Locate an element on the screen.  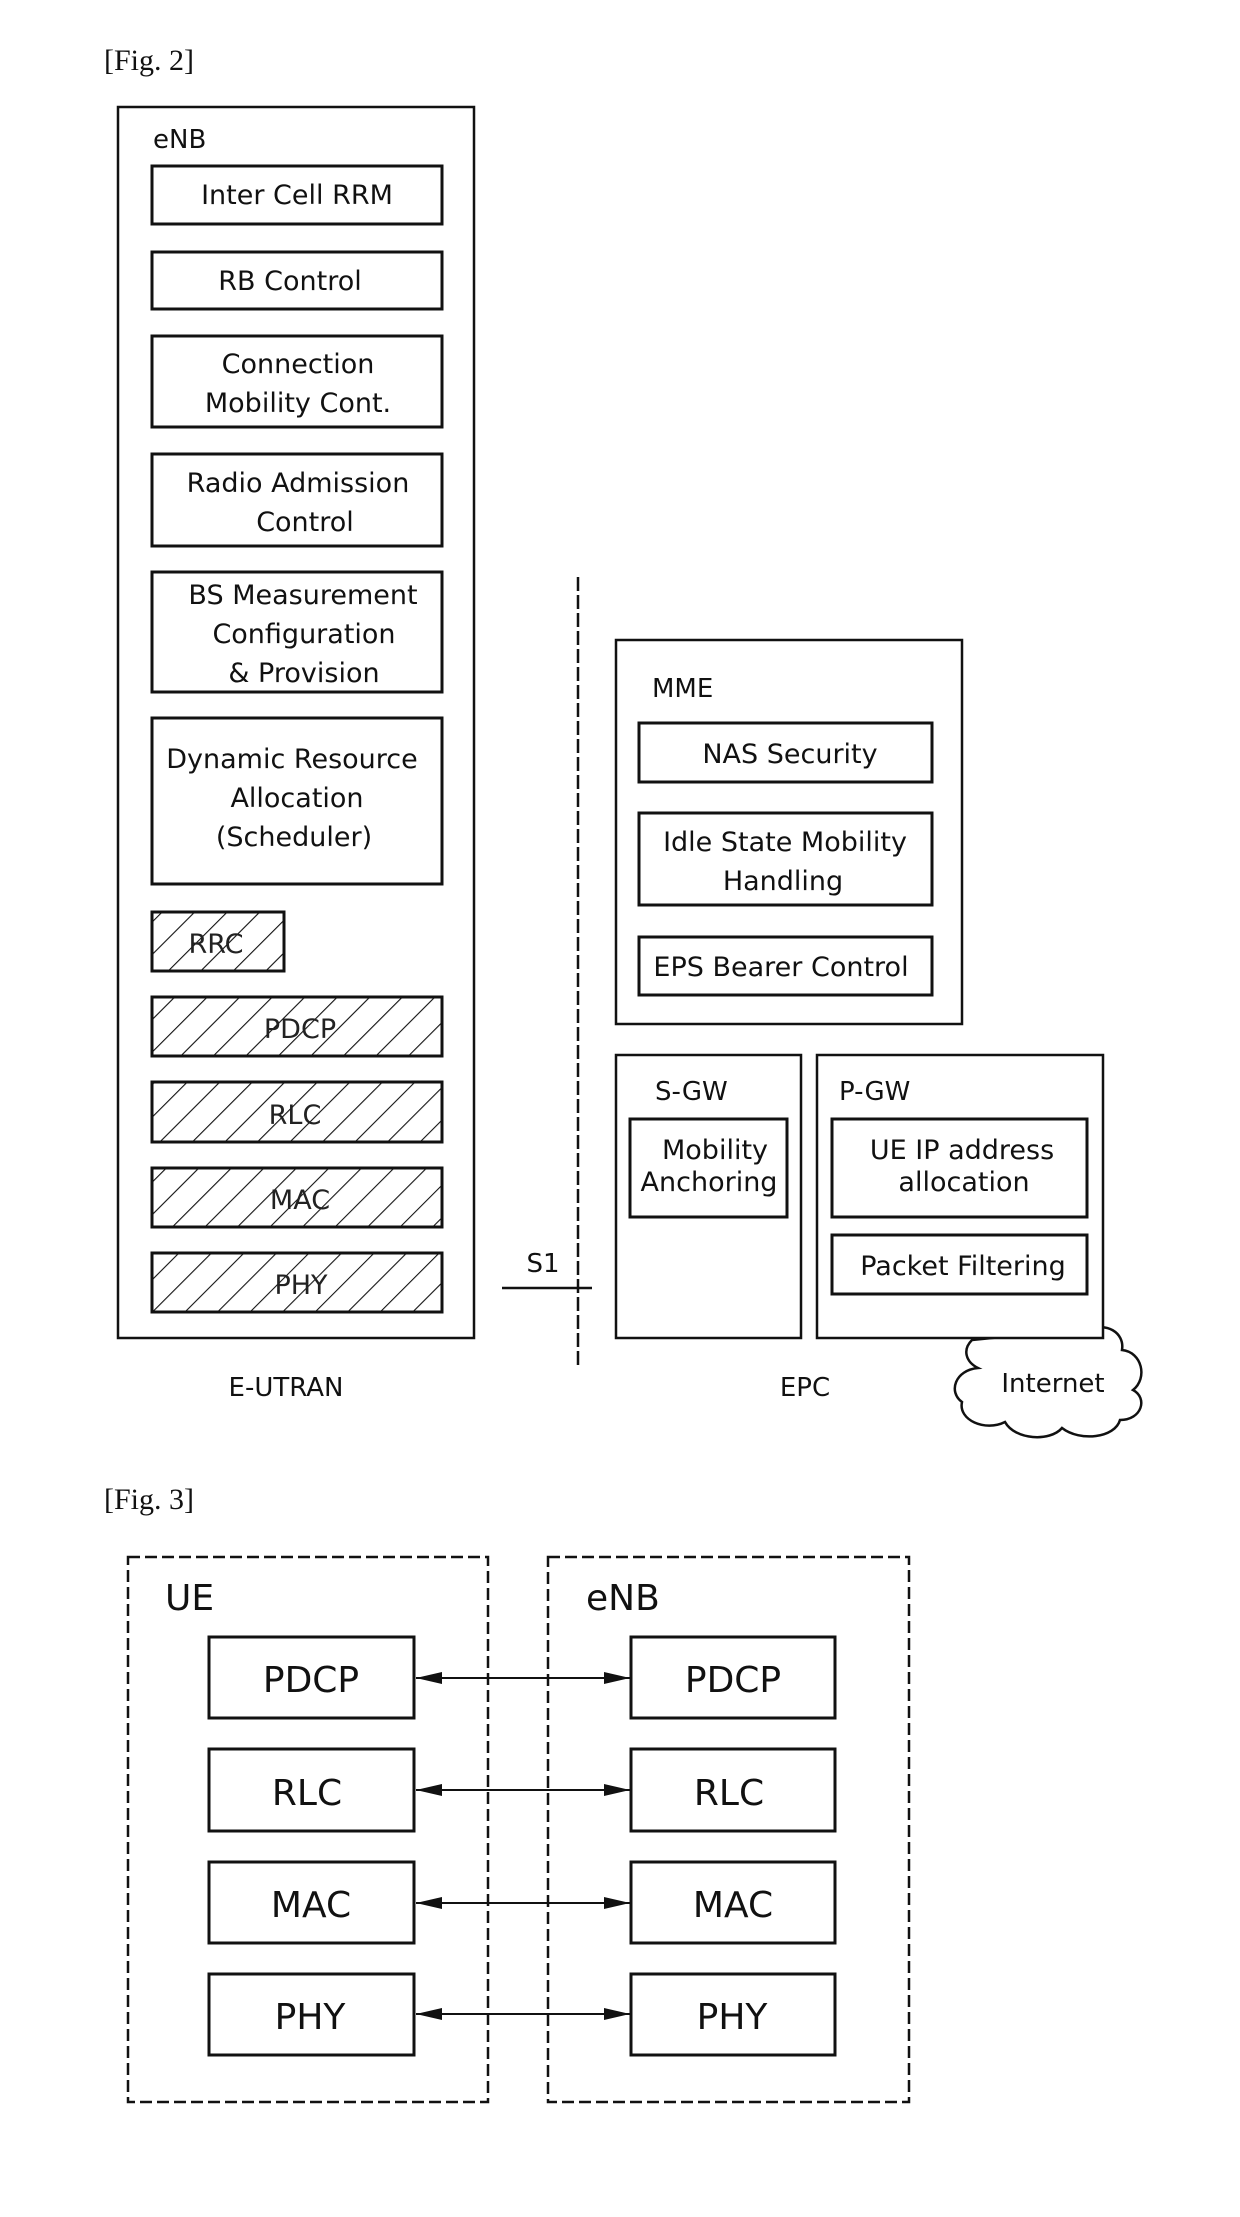
function-label: Inter Cell RRM is located at coordinates (297, 195).